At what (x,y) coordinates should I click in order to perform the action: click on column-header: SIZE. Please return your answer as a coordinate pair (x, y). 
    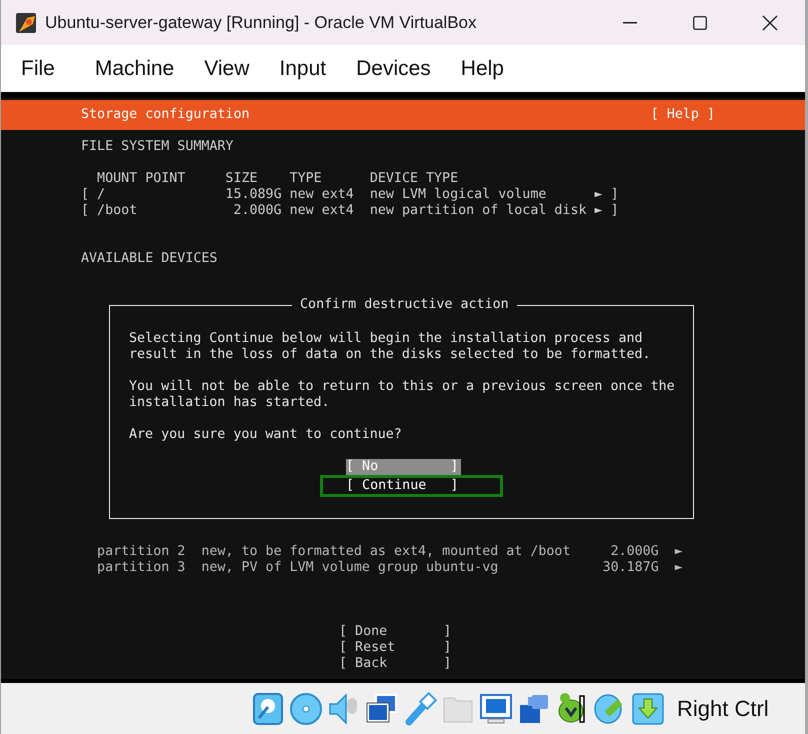
    Looking at the image, I should click on (242, 179).